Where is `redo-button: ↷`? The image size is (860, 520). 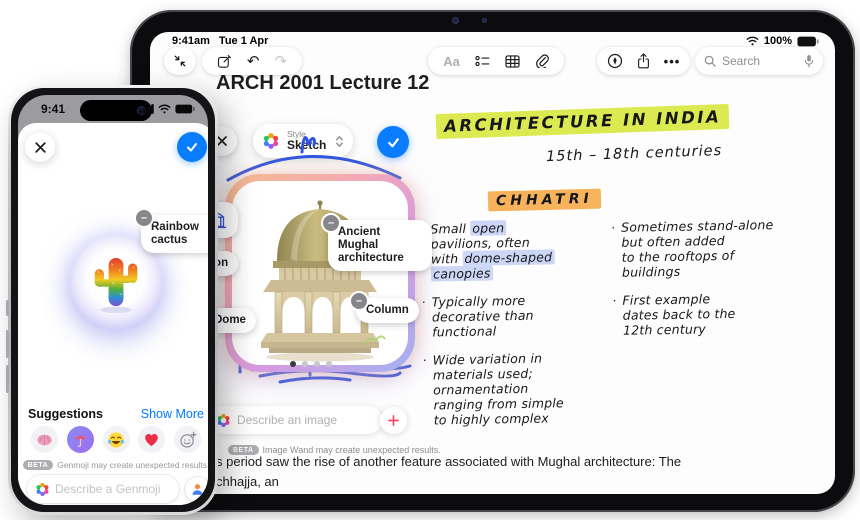 redo-button: ↷ is located at coordinates (281, 61).